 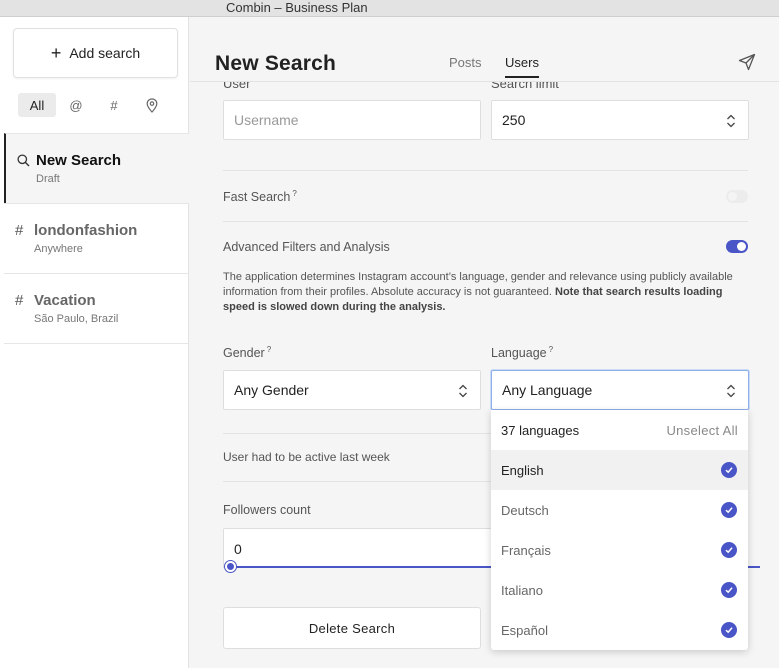 I want to click on gender-label: Gender?, so click(x=247, y=352).